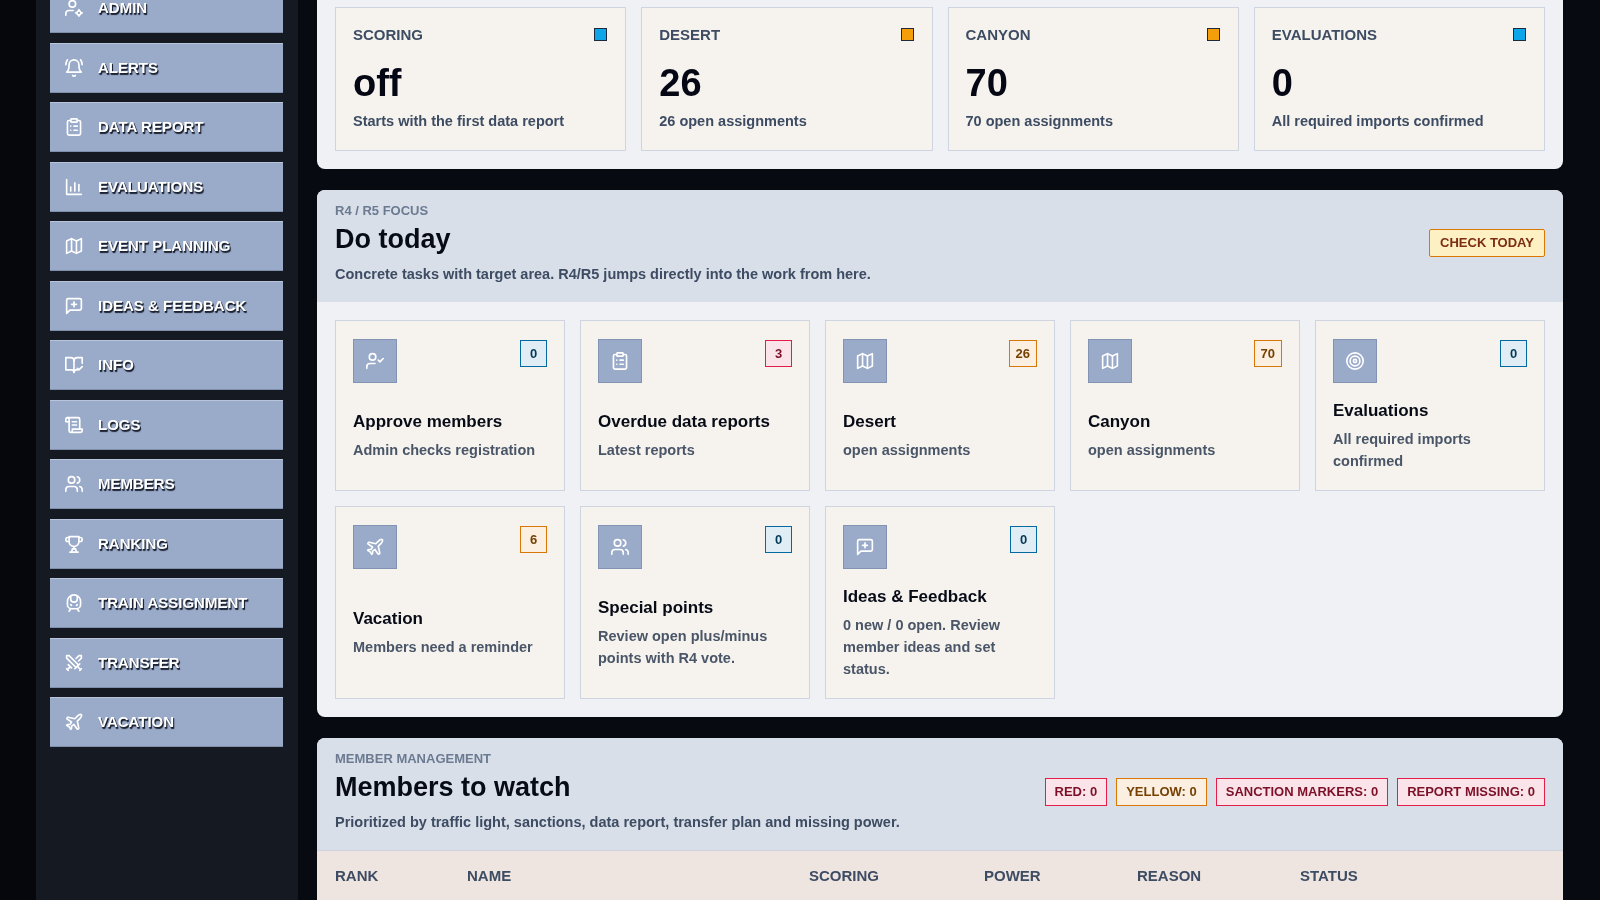 This screenshot has width=1600, height=900. Describe the element at coordinates (74, 8) in the screenshot. I see `user-gear-icon` at that location.